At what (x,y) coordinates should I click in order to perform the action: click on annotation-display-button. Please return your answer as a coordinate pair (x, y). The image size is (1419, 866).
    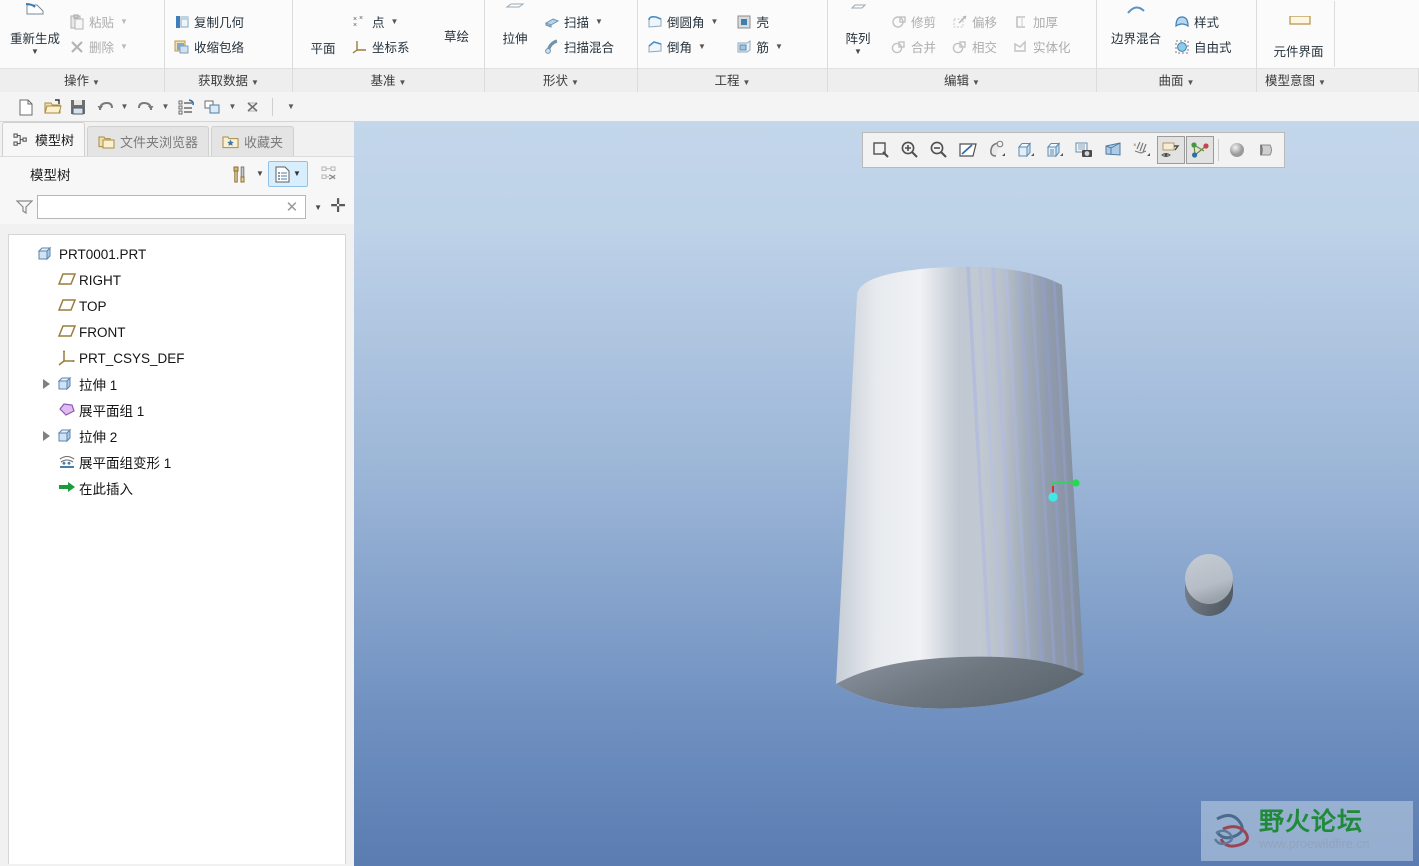
    Looking at the image, I should click on (1171, 150).